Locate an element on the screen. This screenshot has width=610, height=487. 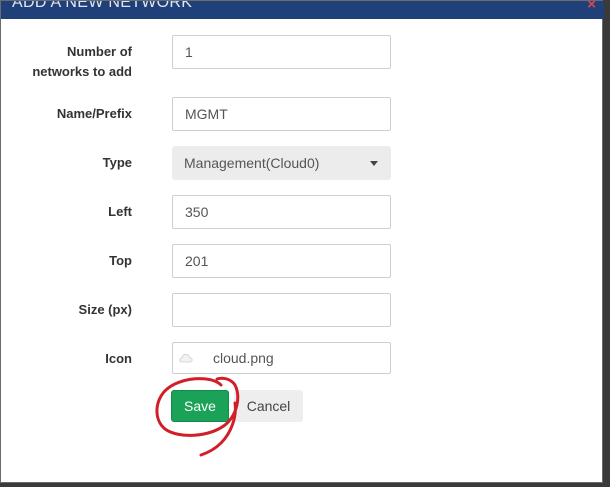
size-label: Size (px) is located at coordinates (105, 309).